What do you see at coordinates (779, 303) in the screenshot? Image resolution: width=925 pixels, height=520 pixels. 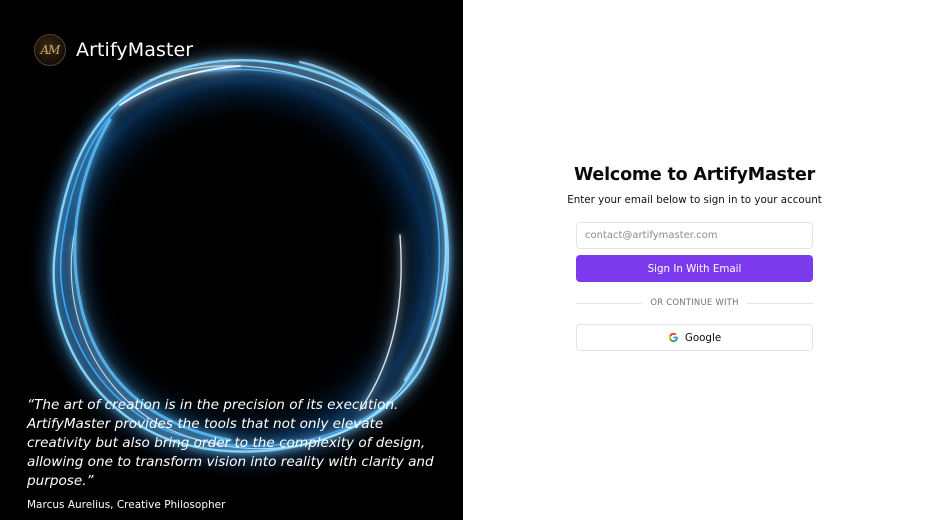 I see `divider-line-right` at bounding box center [779, 303].